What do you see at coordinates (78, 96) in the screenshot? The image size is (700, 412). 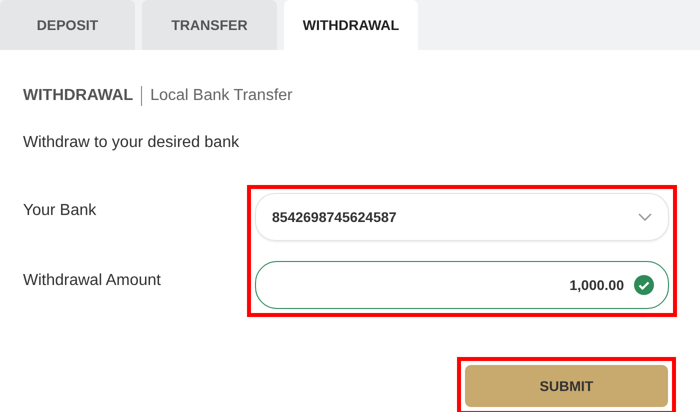 I see `section-title: WITHDRAWAL` at bounding box center [78, 96].